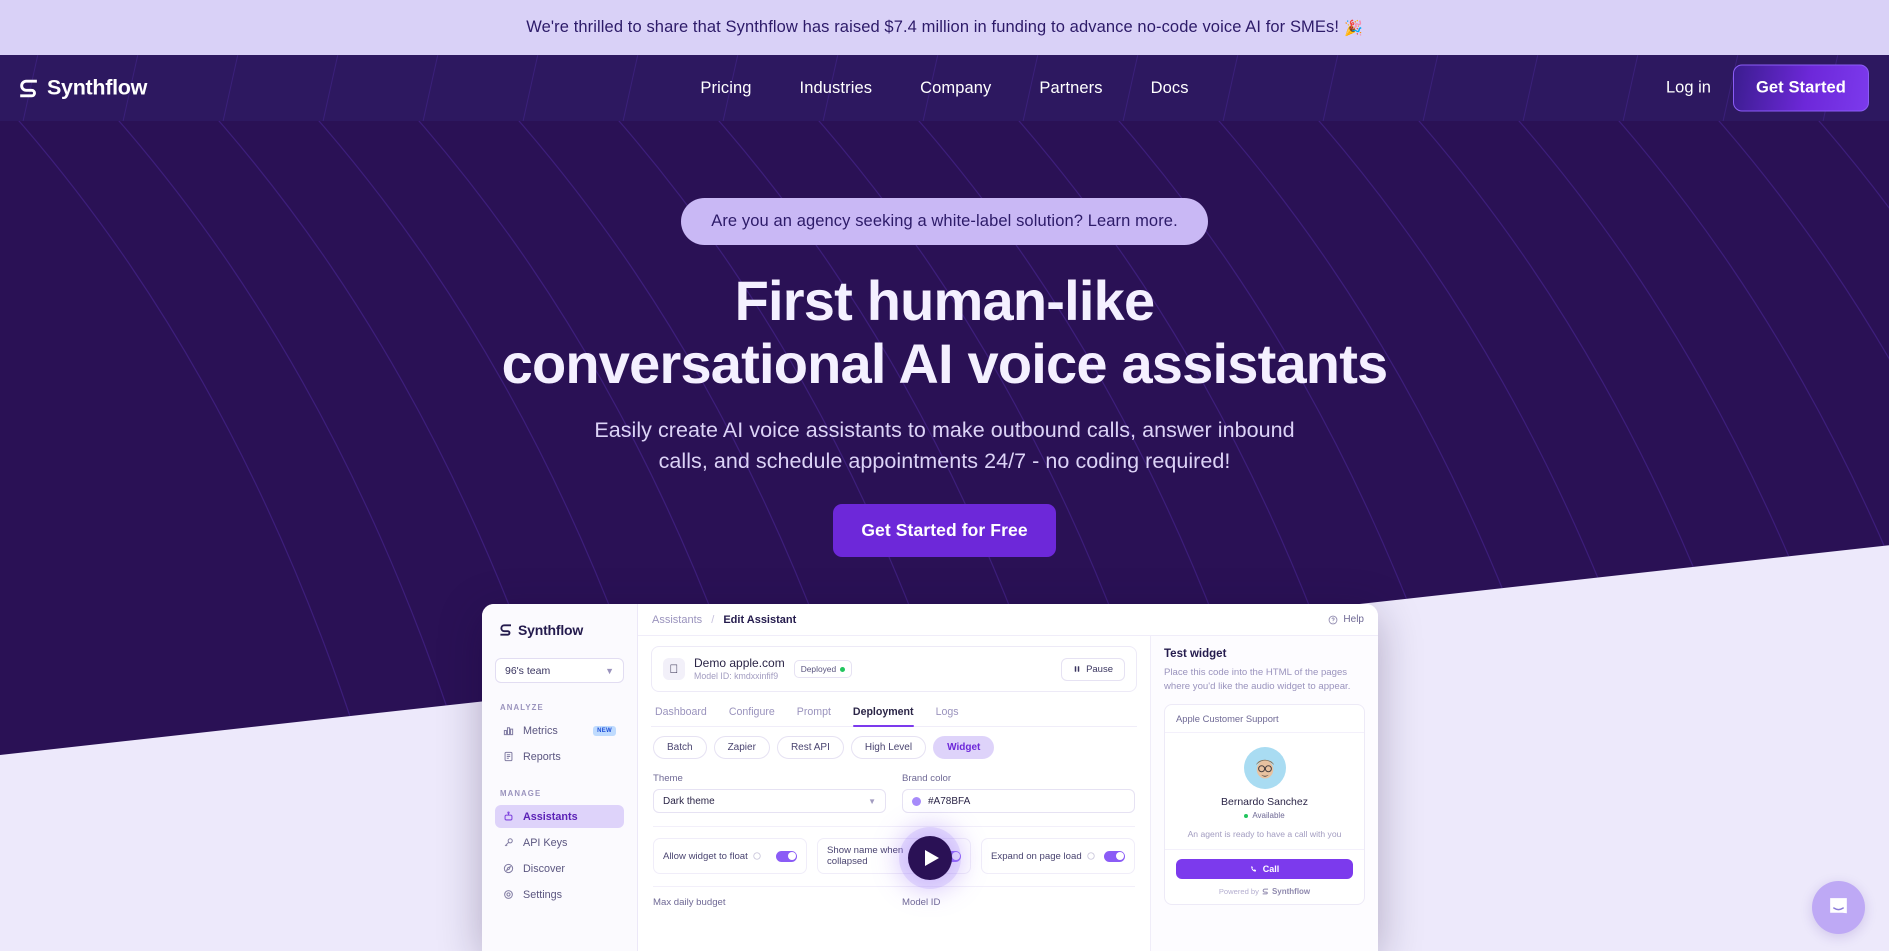 The image size is (1889, 951). What do you see at coordinates (508, 842) in the screenshot?
I see `key-icon` at bounding box center [508, 842].